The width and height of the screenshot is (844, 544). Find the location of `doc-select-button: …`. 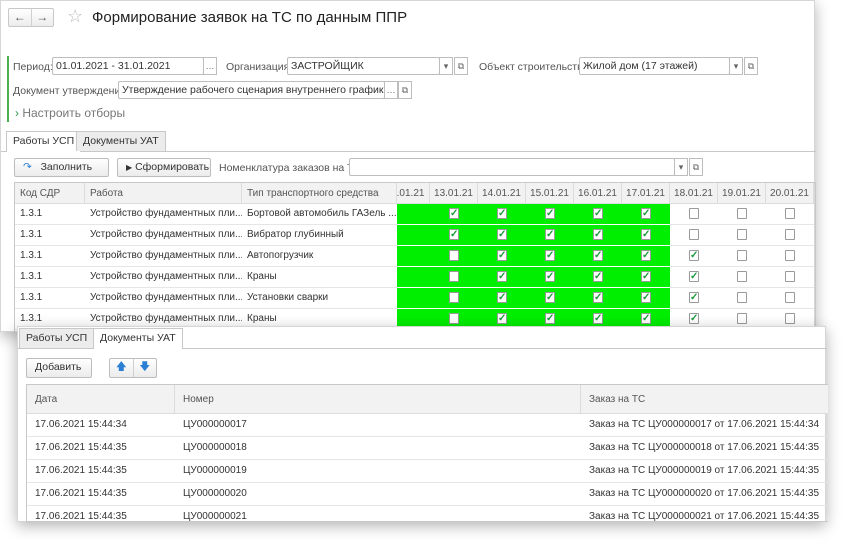

doc-select-button: … is located at coordinates (391, 90).